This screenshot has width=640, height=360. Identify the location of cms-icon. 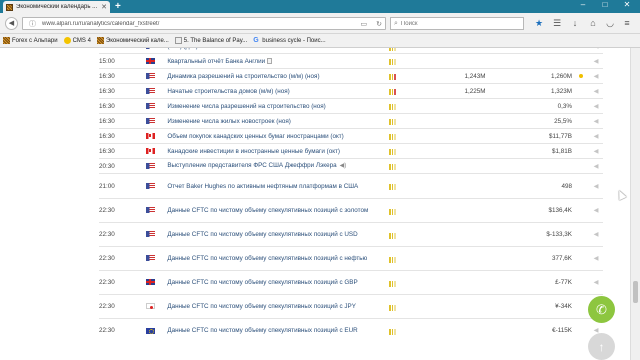
(67, 40).